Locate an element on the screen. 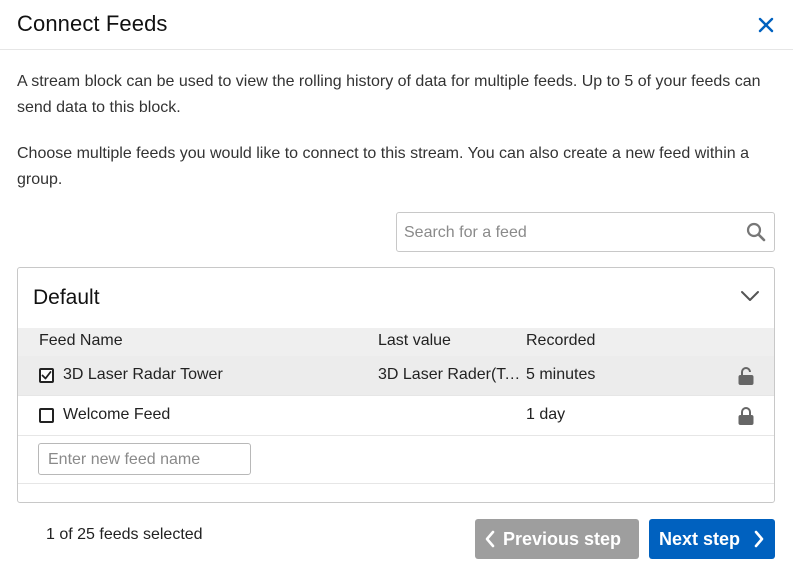 This screenshot has width=793, height=578. new-feed-field is located at coordinates (144, 459).